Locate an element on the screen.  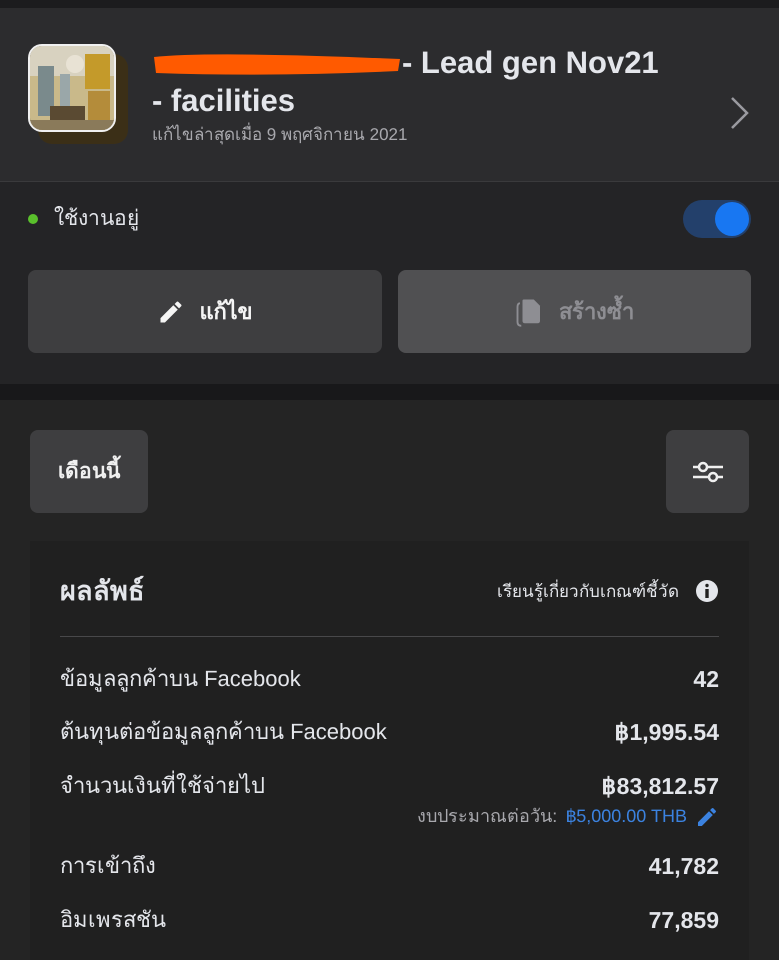
metric-value: 41,782 is located at coordinates (683, 866).